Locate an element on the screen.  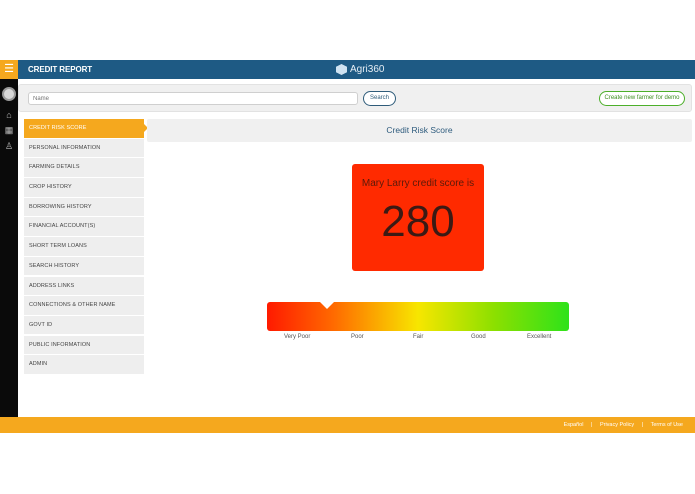
page-title: CREDIT REPORT is located at coordinates (60, 69).